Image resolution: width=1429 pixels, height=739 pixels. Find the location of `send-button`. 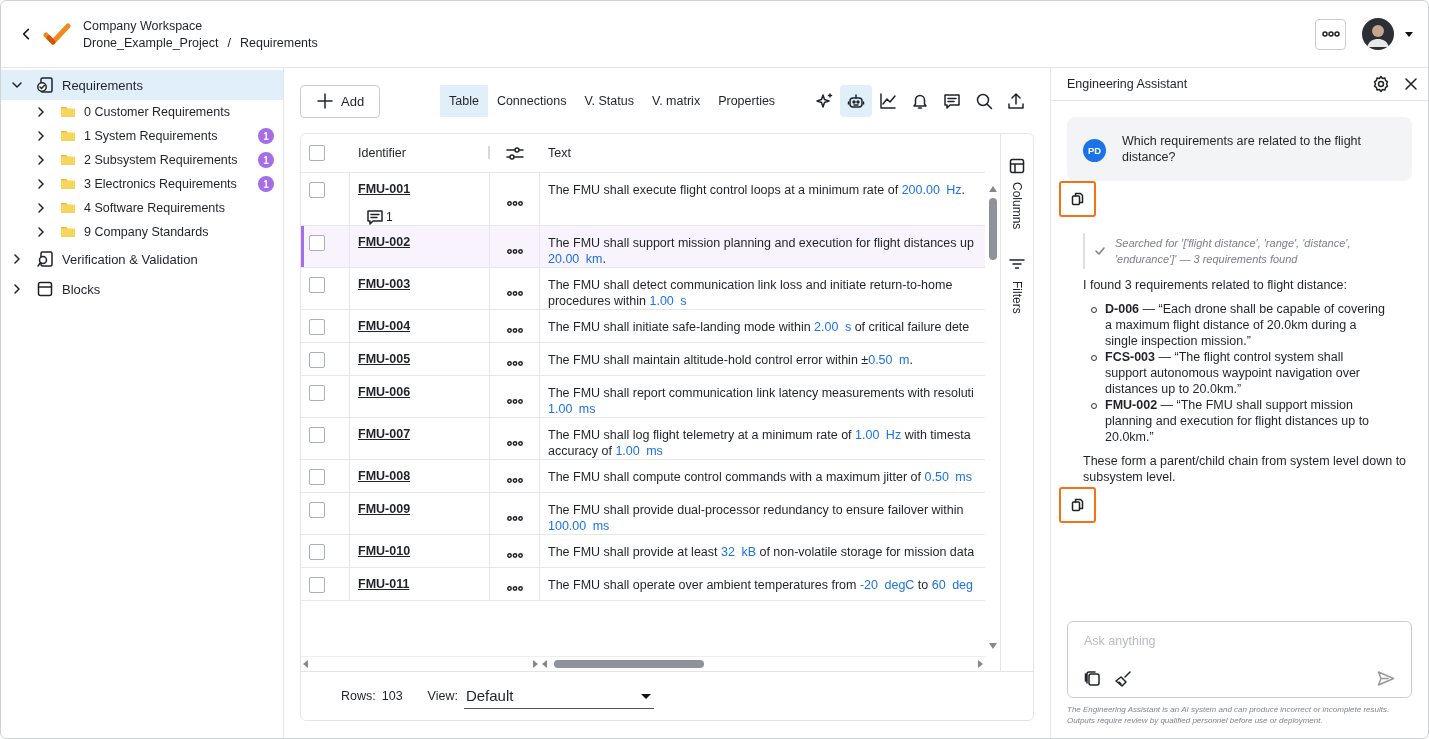

send-button is located at coordinates (1386, 678).